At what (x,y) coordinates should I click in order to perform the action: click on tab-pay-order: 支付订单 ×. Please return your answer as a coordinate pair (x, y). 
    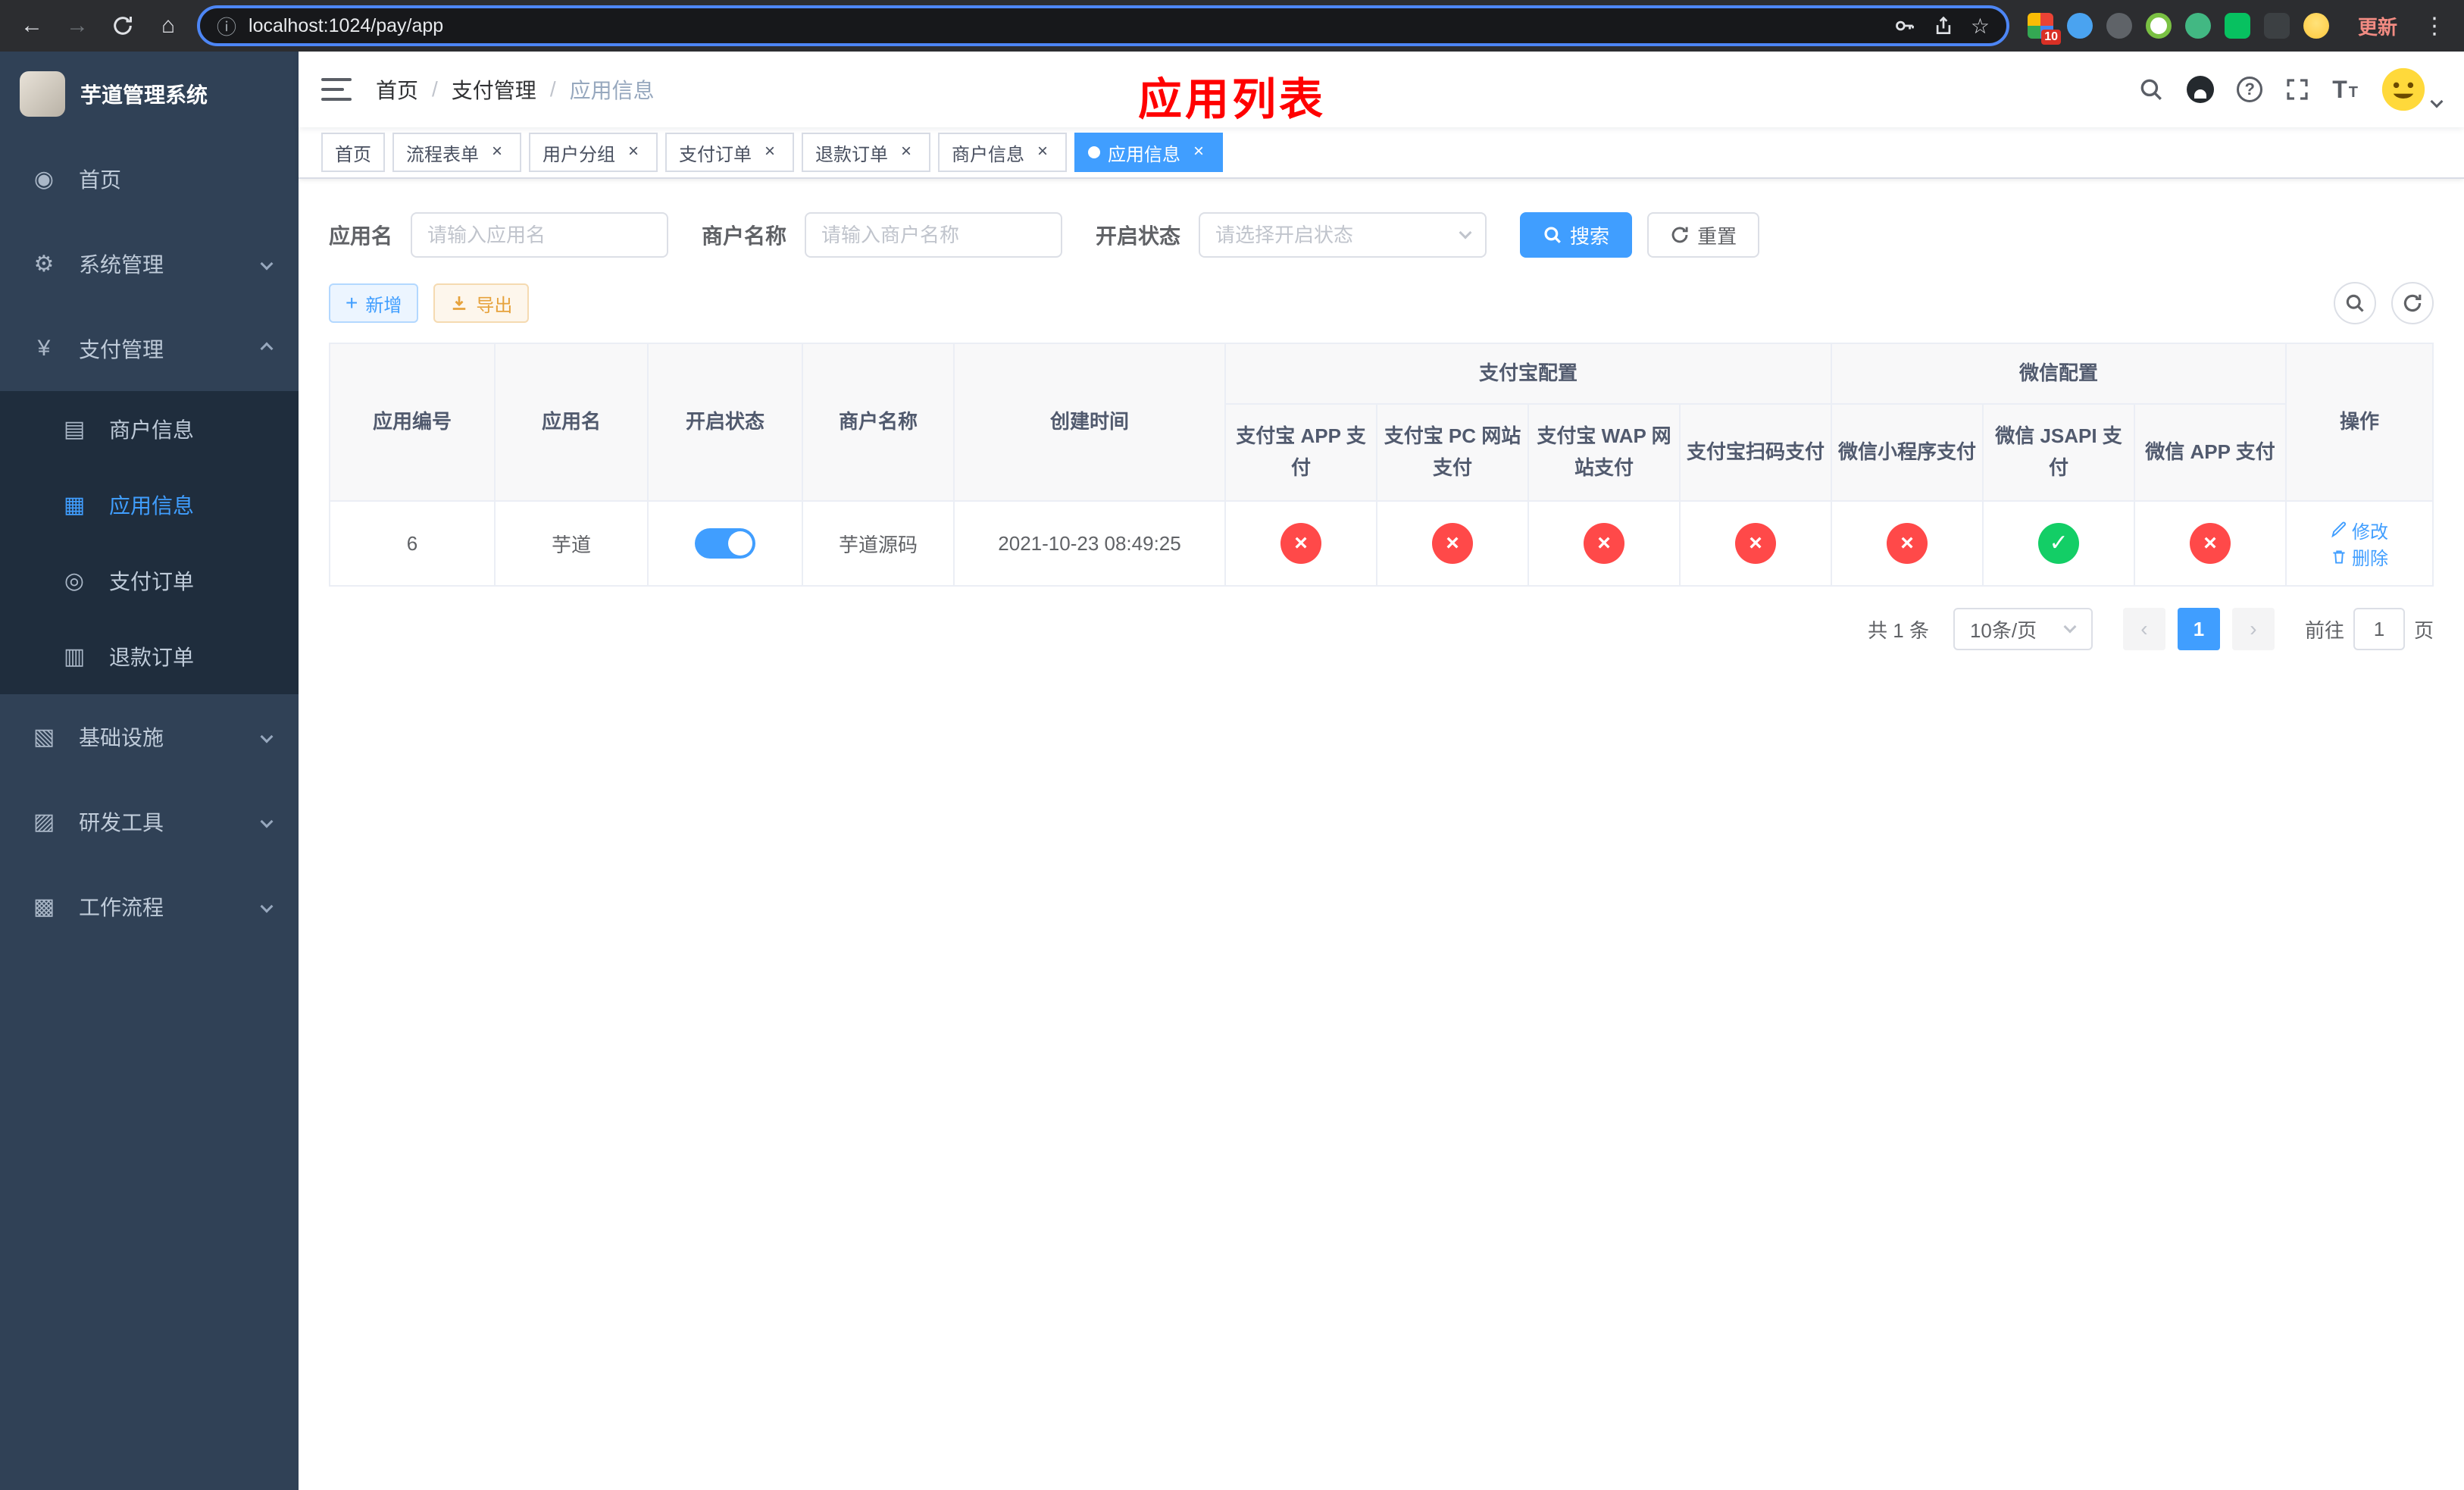
    Looking at the image, I should click on (729, 152).